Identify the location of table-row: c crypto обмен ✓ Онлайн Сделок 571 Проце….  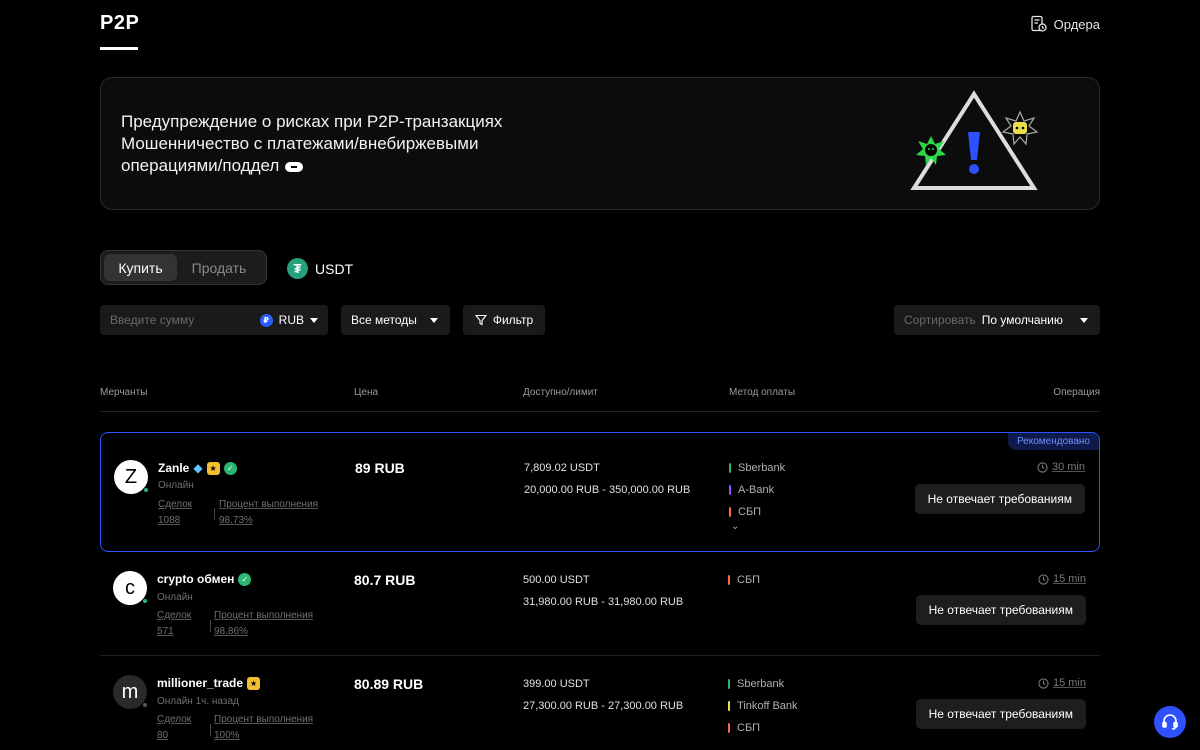
(600, 606).